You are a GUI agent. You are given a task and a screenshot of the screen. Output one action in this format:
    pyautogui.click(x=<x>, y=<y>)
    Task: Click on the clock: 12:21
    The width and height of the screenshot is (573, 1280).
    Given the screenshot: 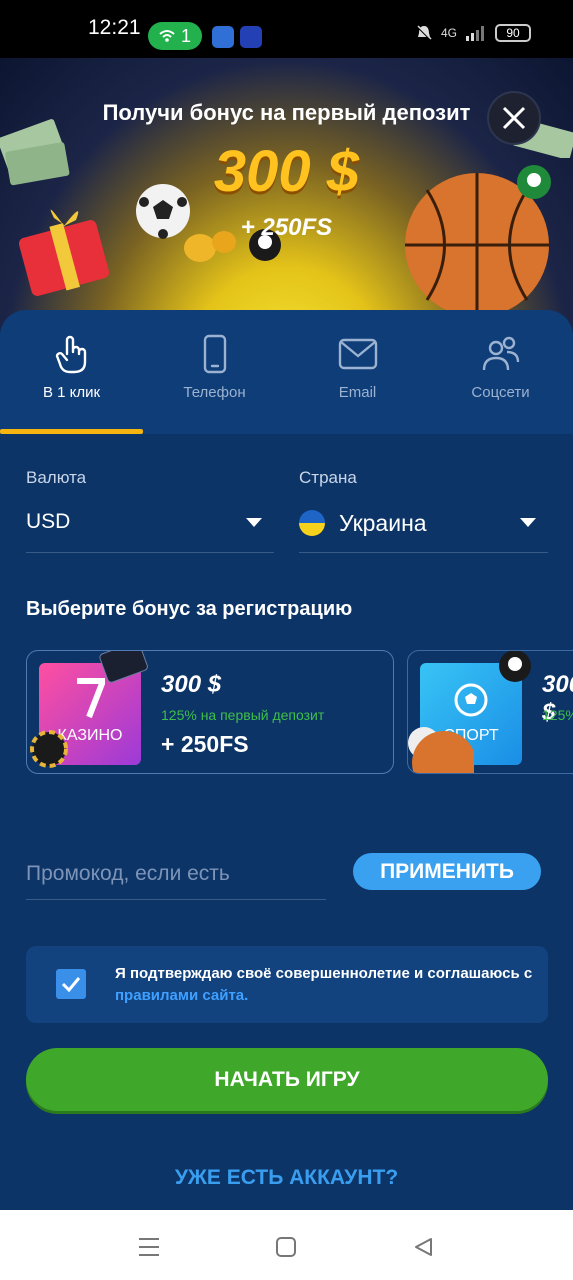 What is the action you would take?
    pyautogui.click(x=114, y=27)
    